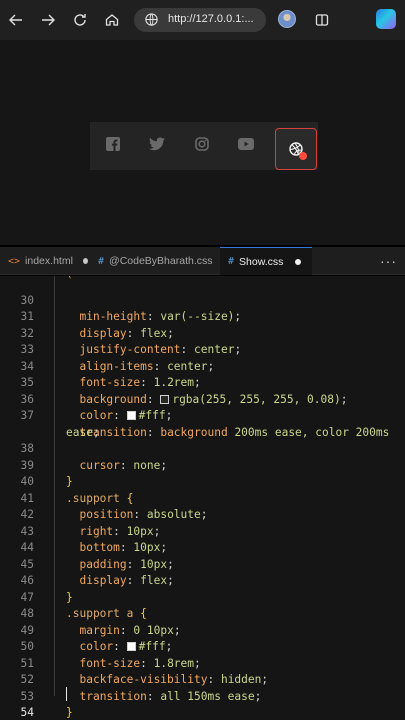 This screenshot has height=720, width=405. Describe the element at coordinates (49, 261) in the screenshot. I see `tab-label: index.html` at that location.